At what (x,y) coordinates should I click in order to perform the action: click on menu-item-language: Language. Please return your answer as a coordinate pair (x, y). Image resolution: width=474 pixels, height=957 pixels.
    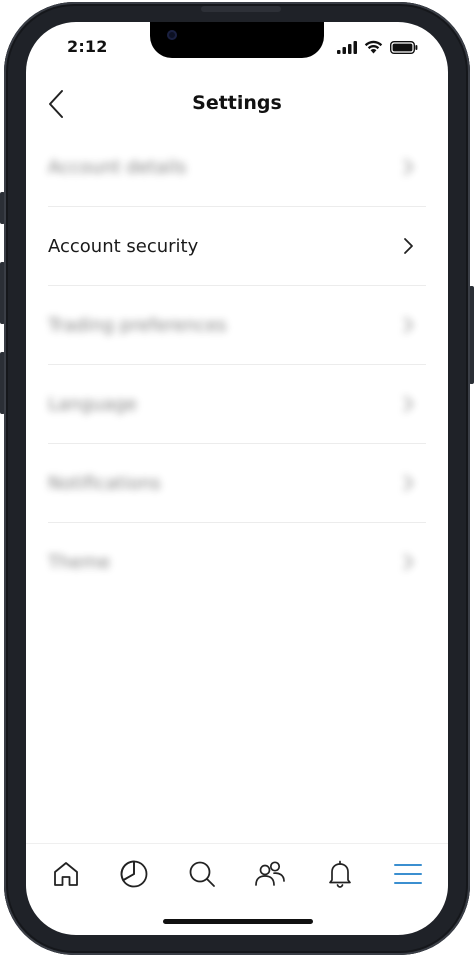
    Looking at the image, I should click on (237, 404).